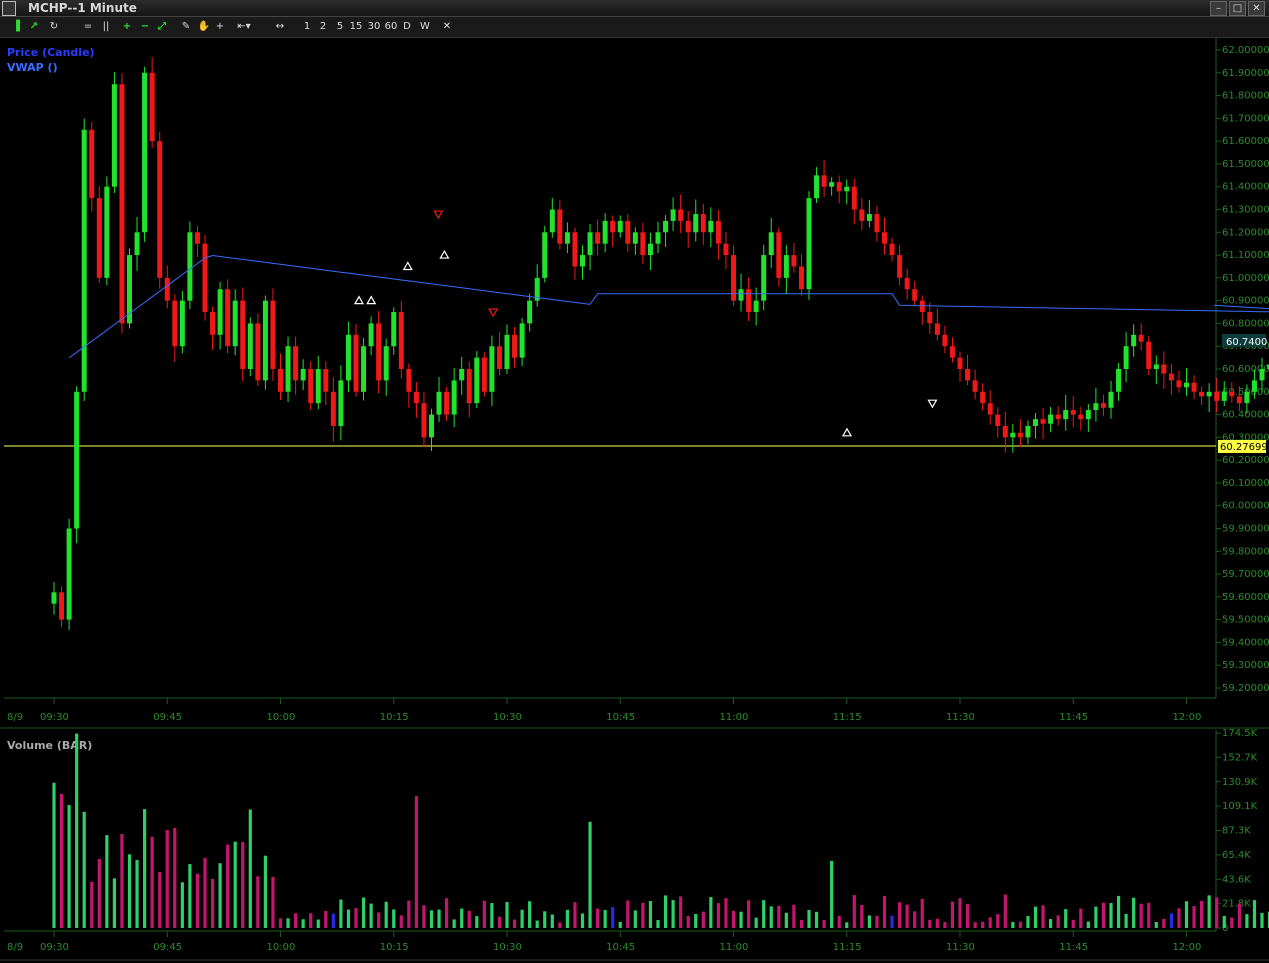 Image resolution: width=1269 pixels, height=963 pixels. What do you see at coordinates (1237, 8) in the screenshot?
I see `maximize-button: □` at bounding box center [1237, 8].